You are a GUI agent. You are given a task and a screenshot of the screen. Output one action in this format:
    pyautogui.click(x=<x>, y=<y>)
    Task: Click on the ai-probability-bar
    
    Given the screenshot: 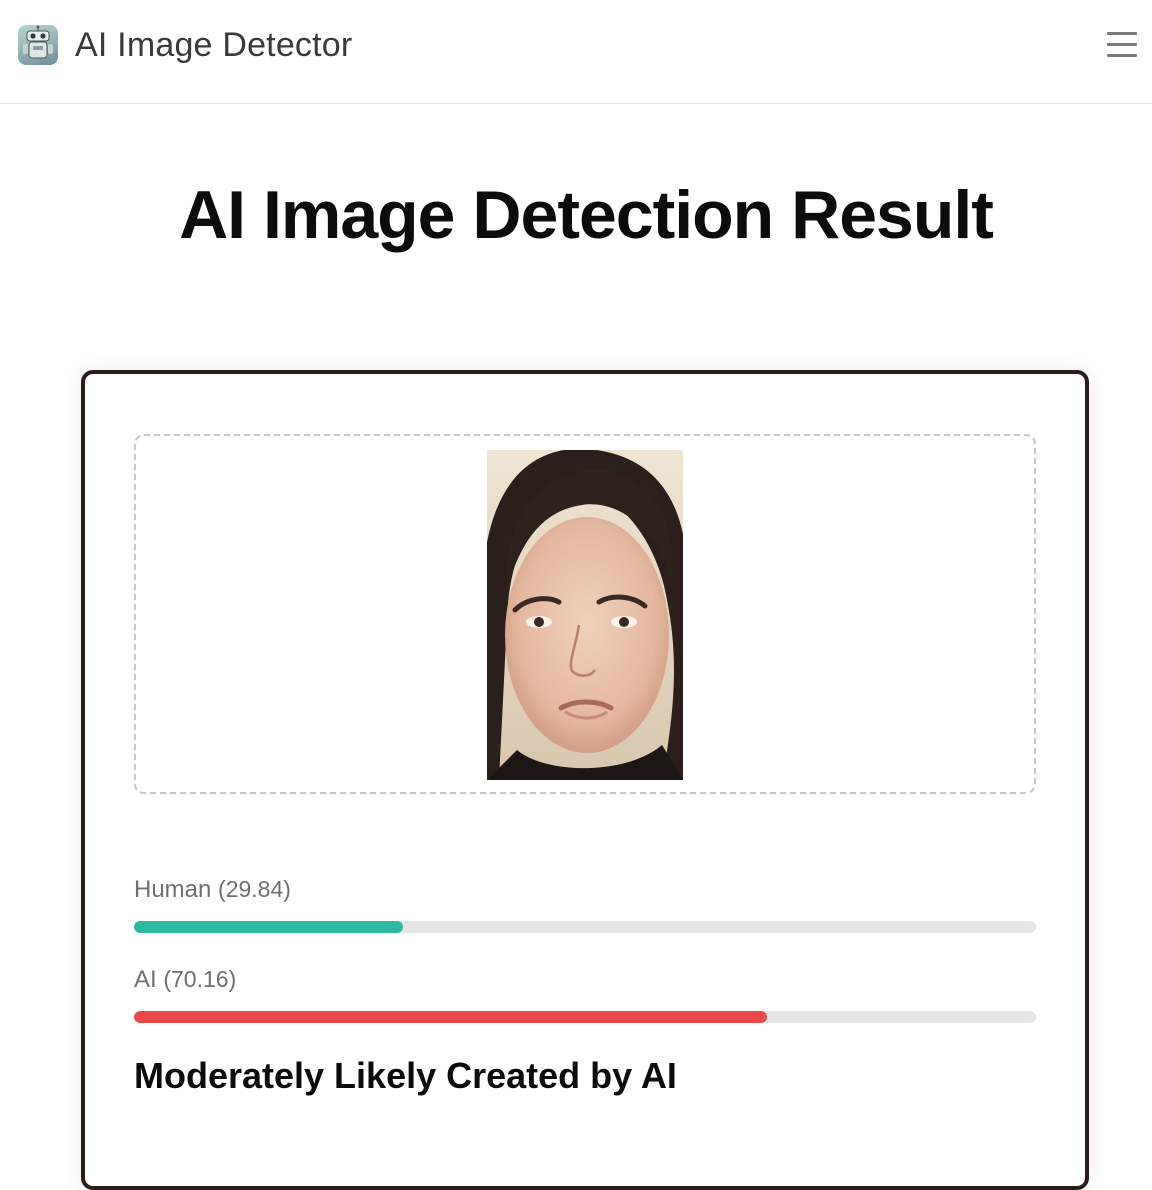 What is the action you would take?
    pyautogui.click(x=585, y=1017)
    